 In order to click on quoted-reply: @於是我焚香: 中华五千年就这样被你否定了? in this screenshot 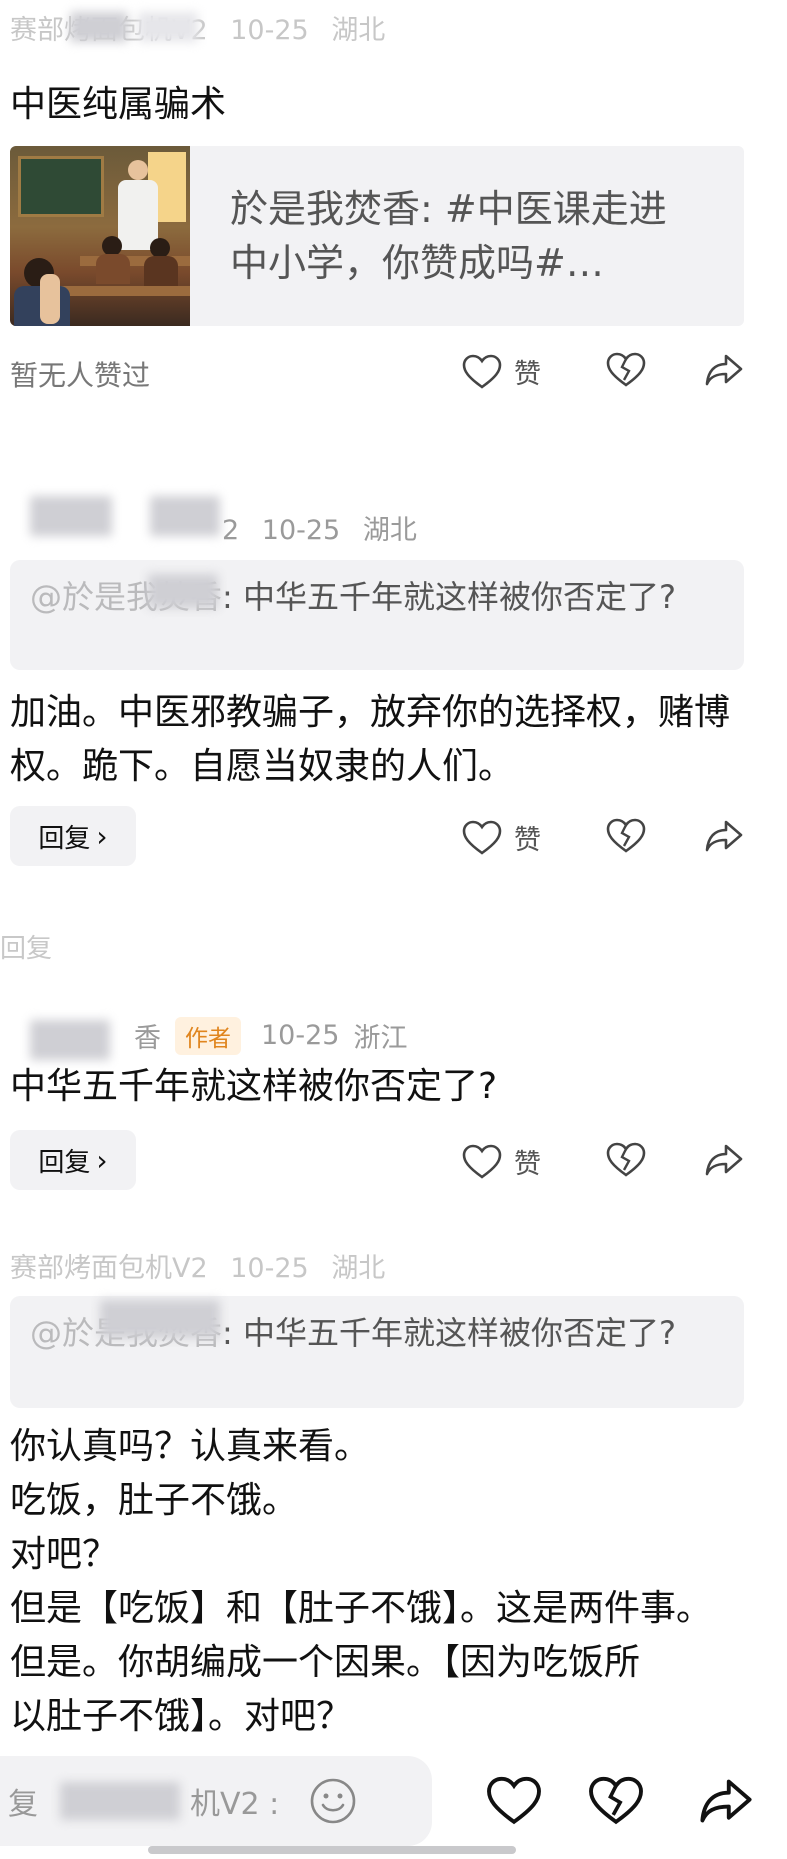, I will do `click(377, 615)`.